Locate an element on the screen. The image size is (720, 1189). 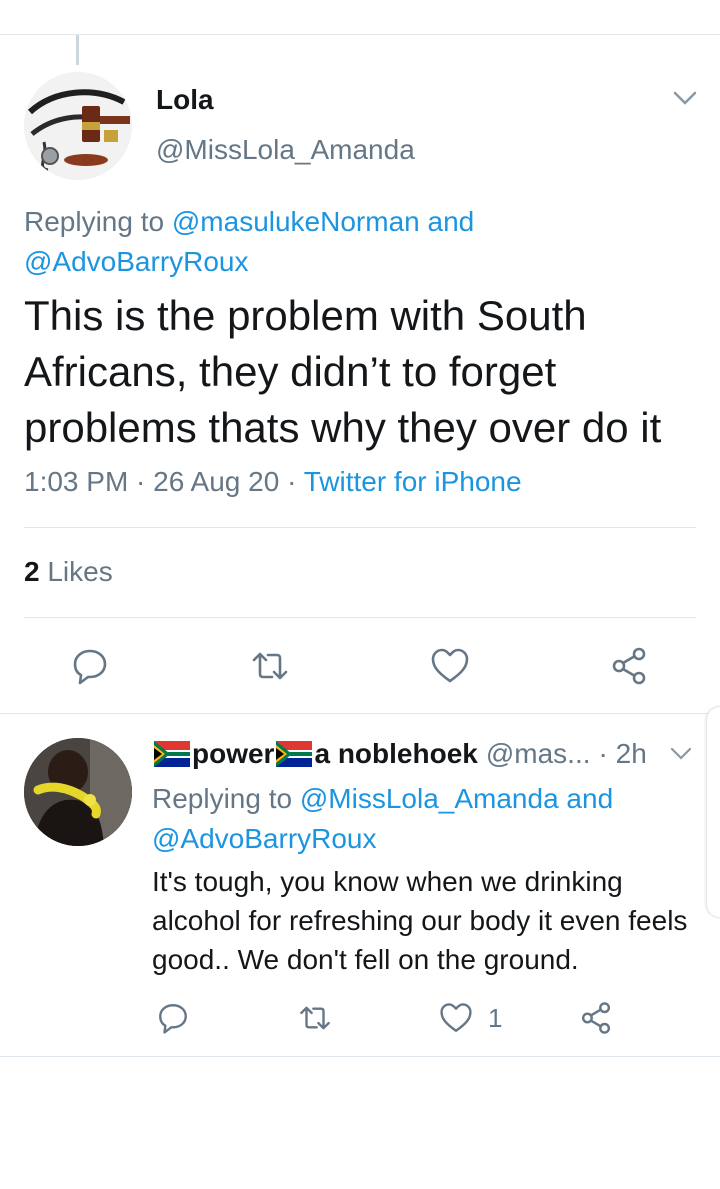
edge-panel-handle is located at coordinates (713, 812).